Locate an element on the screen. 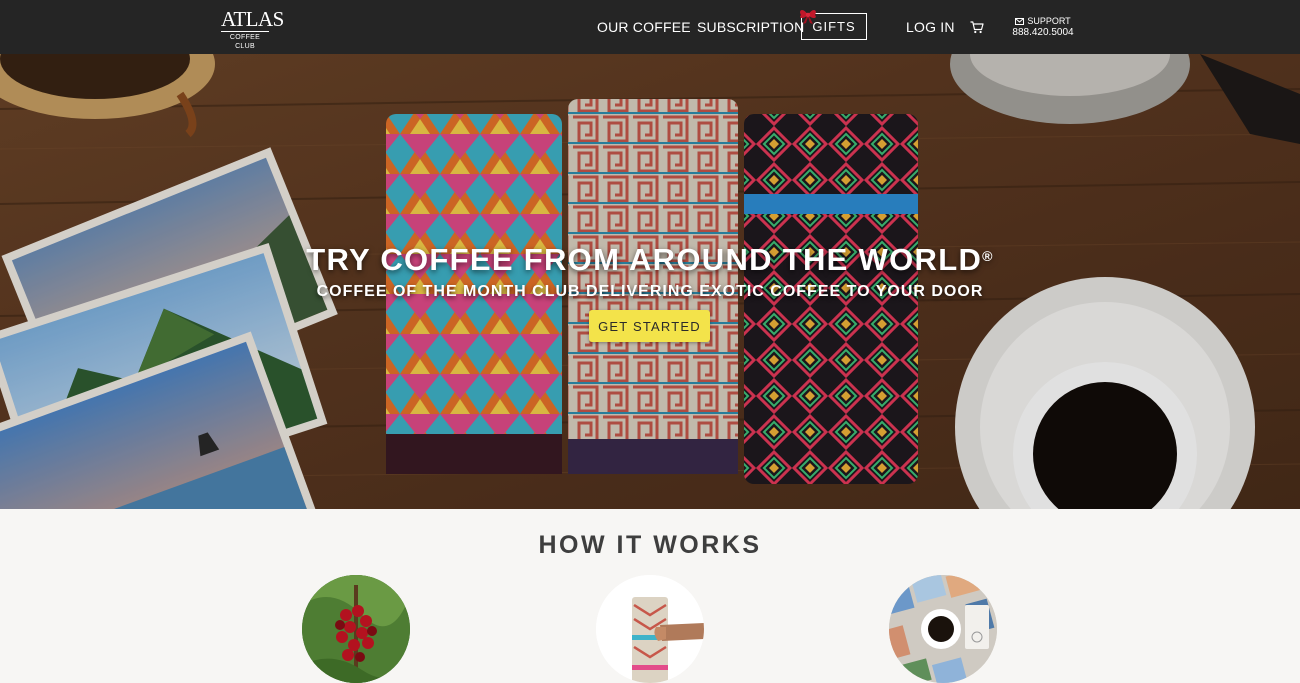 The image size is (1300, 683). support-label-row: SUPPORT is located at coordinates (1043, 21).